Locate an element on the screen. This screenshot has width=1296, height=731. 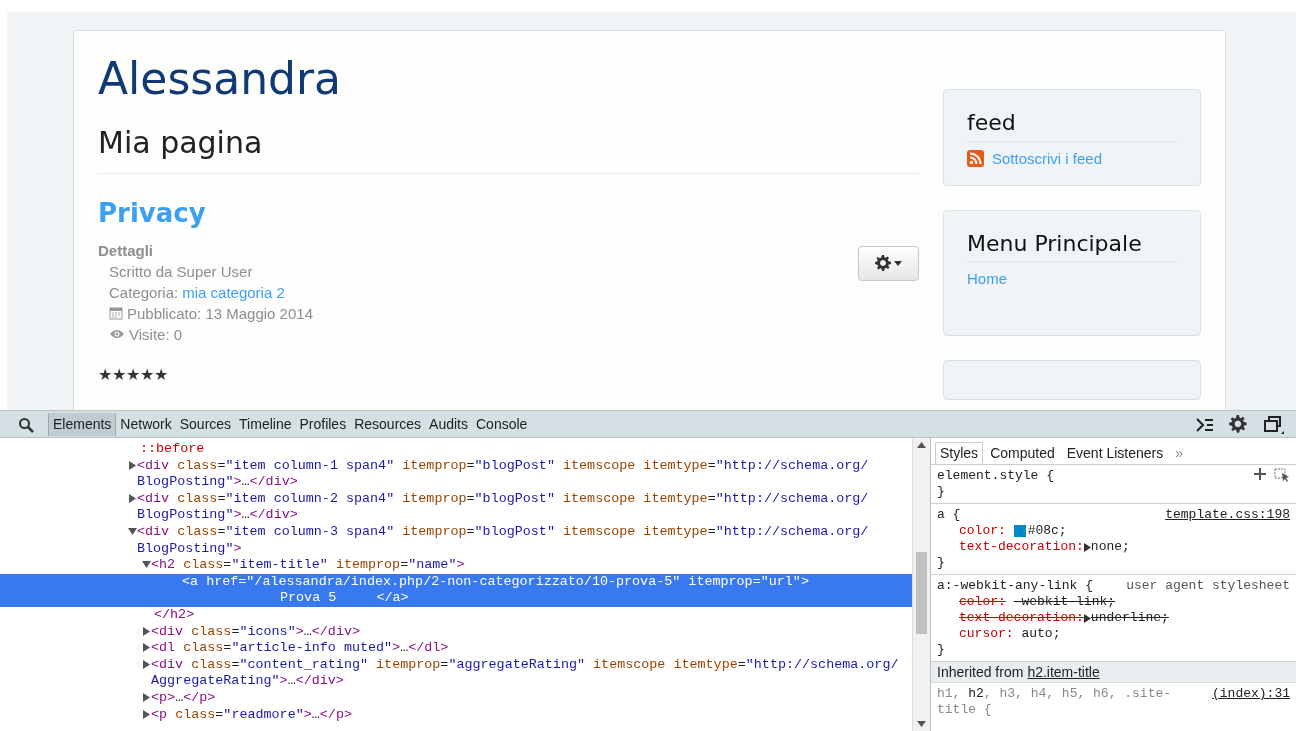
source-link: template.css:198 is located at coordinates (1227, 515).